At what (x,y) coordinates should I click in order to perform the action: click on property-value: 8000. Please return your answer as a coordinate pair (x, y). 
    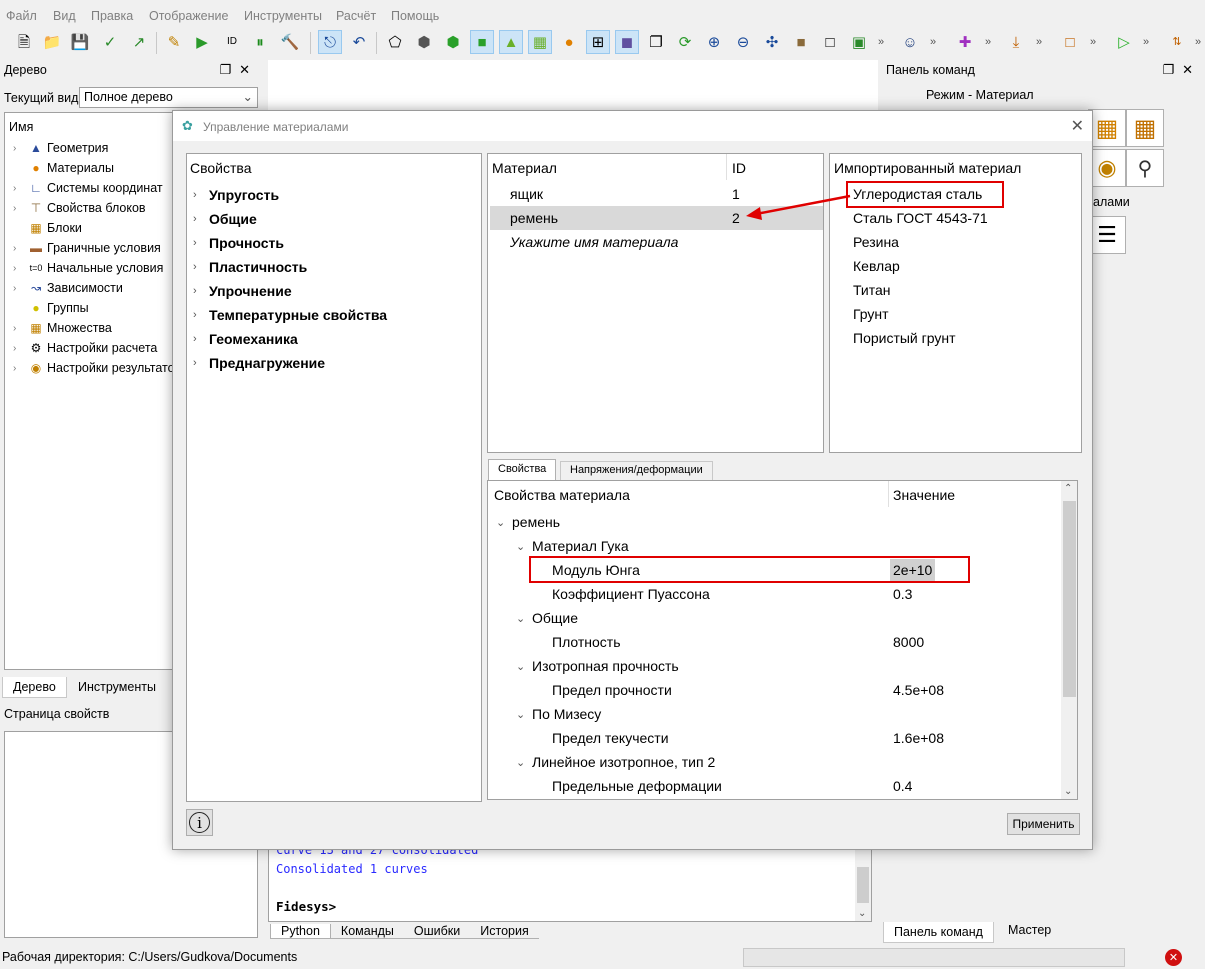
    Looking at the image, I should click on (908, 643).